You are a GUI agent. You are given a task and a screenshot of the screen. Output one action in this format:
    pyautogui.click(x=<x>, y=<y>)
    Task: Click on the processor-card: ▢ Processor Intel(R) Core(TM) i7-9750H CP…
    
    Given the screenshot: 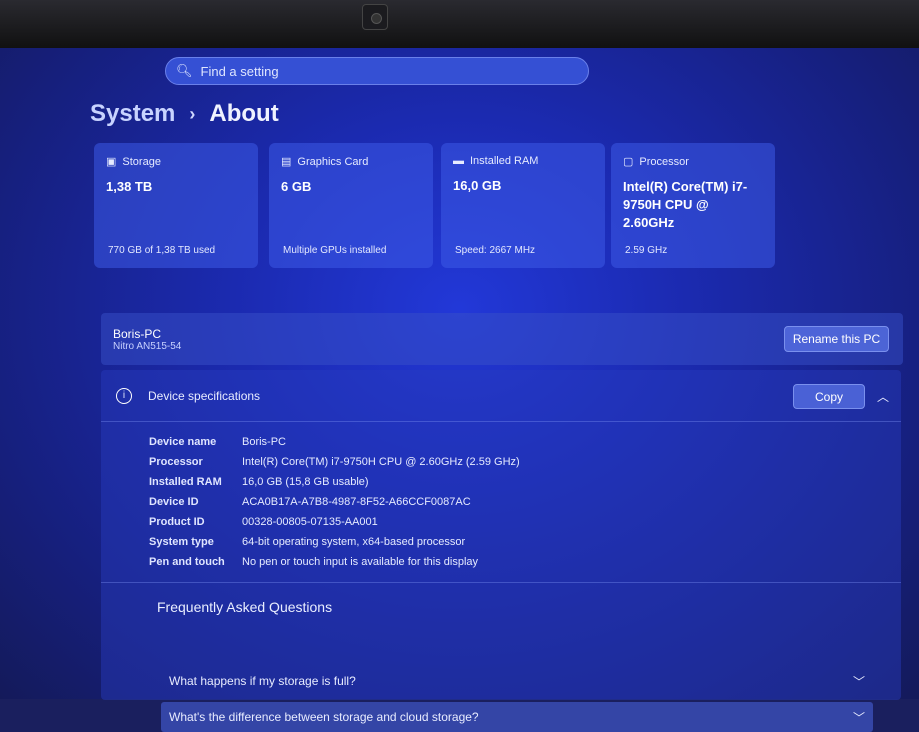 What is the action you would take?
    pyautogui.click(x=693, y=205)
    